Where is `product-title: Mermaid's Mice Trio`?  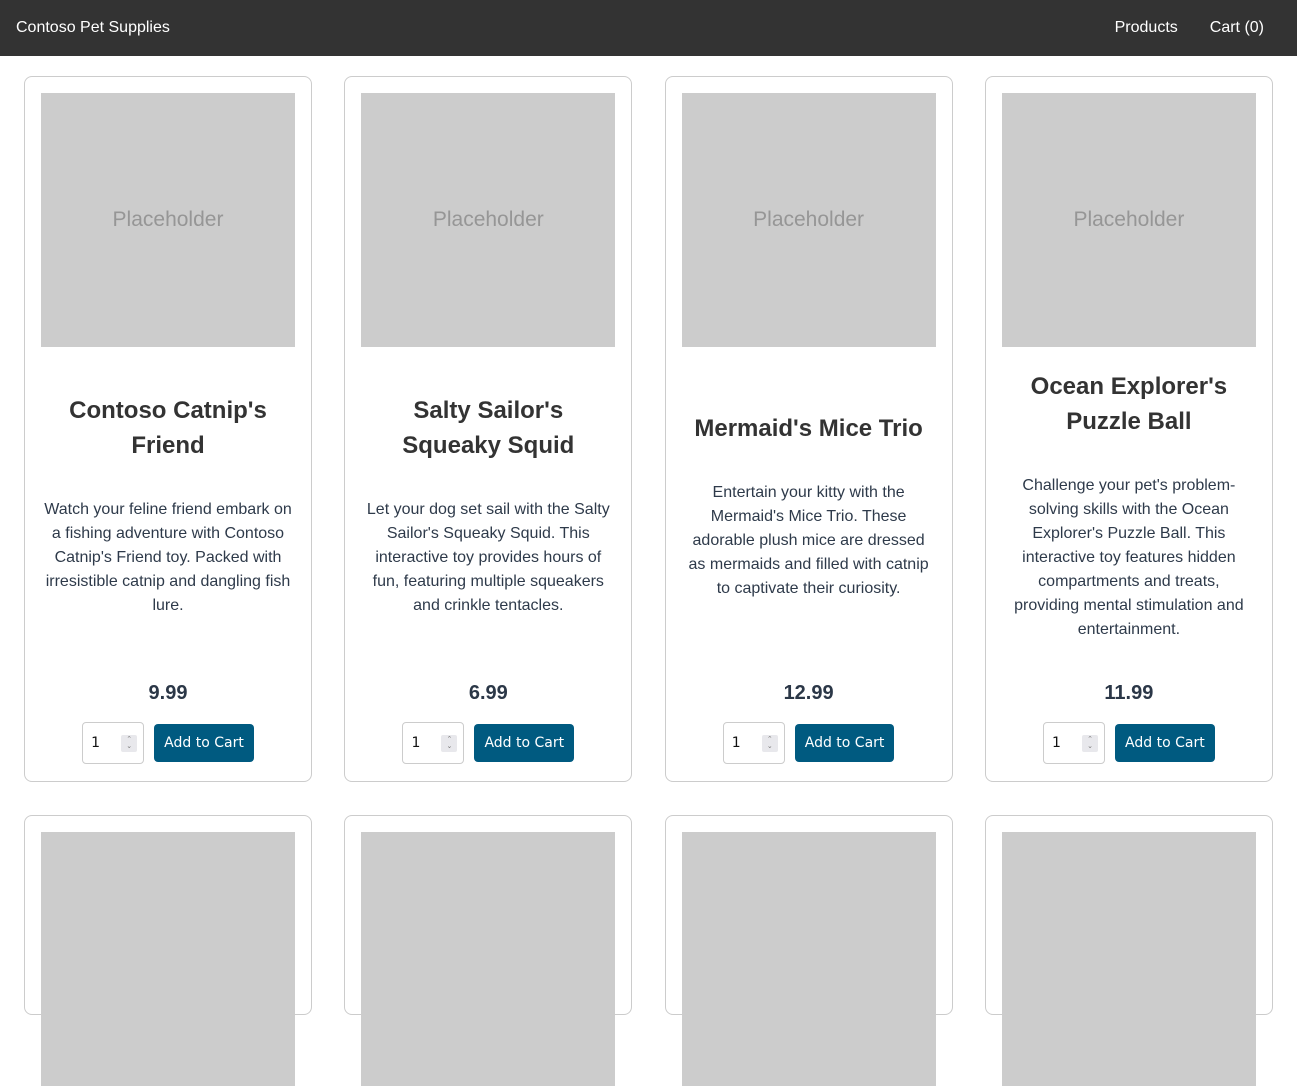 product-title: Mermaid's Mice Trio is located at coordinates (808, 428).